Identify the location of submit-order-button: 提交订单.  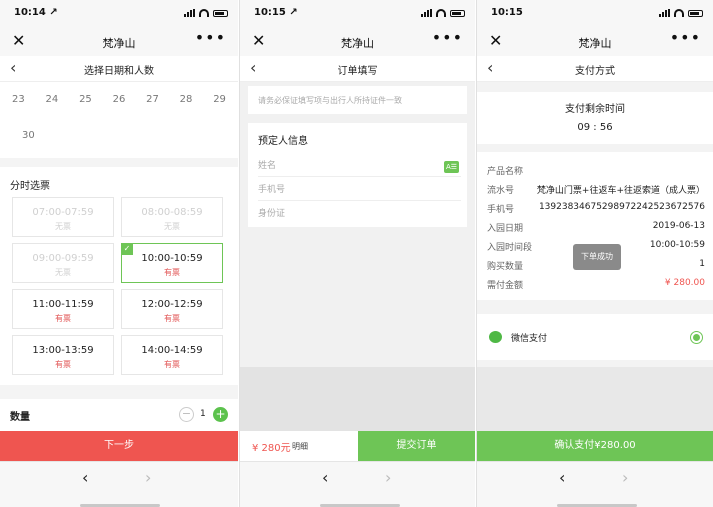
(416, 446).